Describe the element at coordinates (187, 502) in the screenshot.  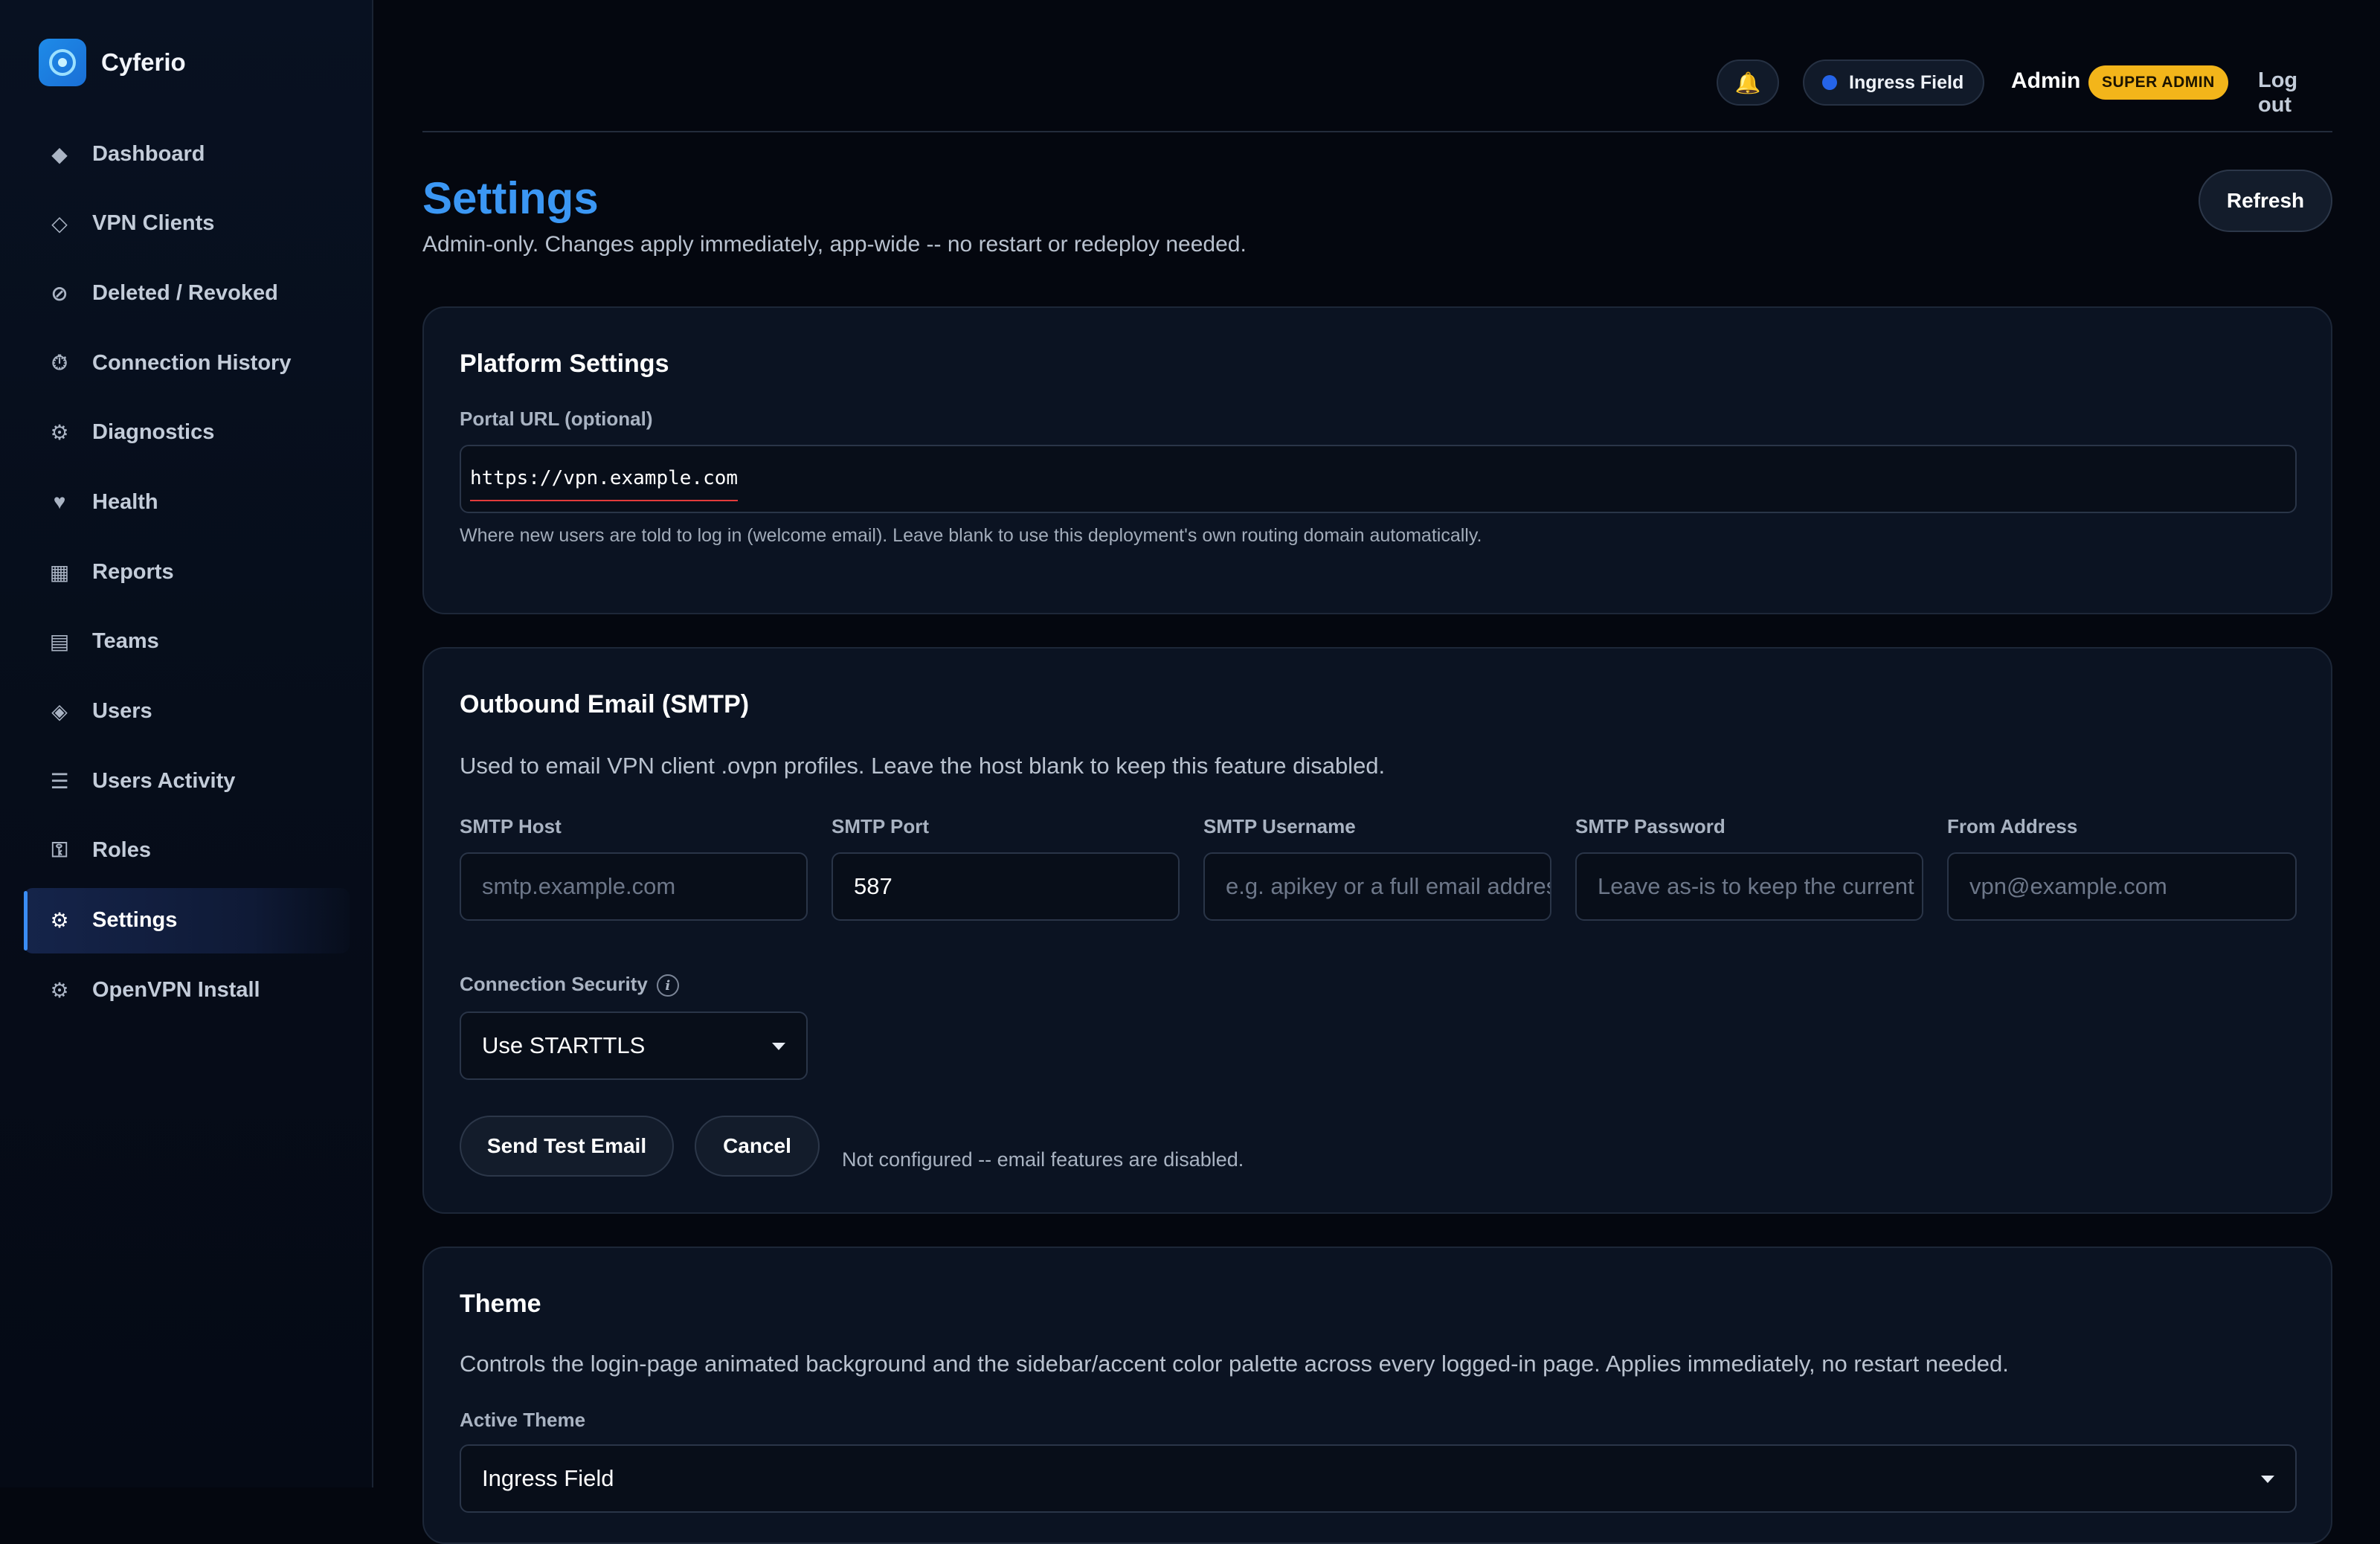
I see `sidebar-item-health: ♥ Health` at that location.